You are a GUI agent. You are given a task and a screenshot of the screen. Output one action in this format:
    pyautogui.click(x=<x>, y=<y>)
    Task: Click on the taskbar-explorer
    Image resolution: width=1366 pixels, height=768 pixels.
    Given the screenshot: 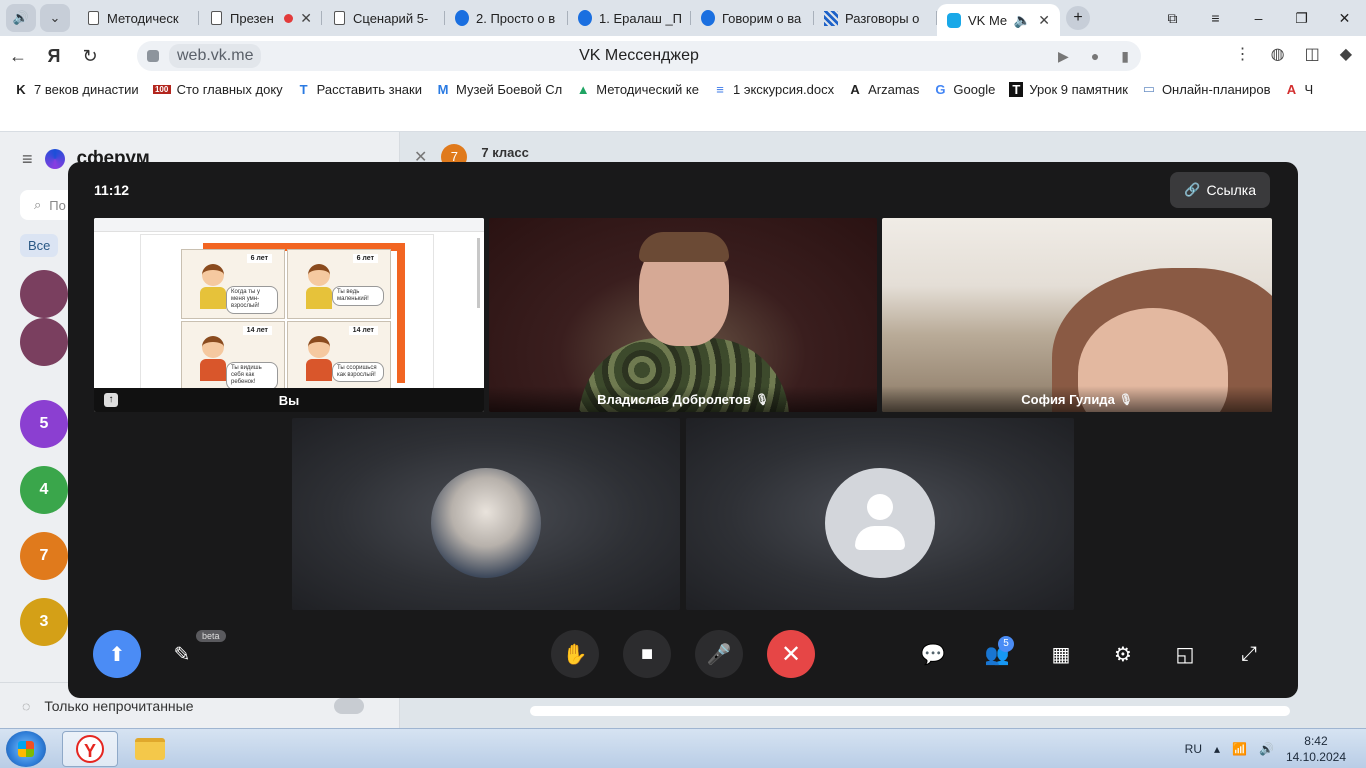 What is the action you would take?
    pyautogui.click(x=150, y=749)
    